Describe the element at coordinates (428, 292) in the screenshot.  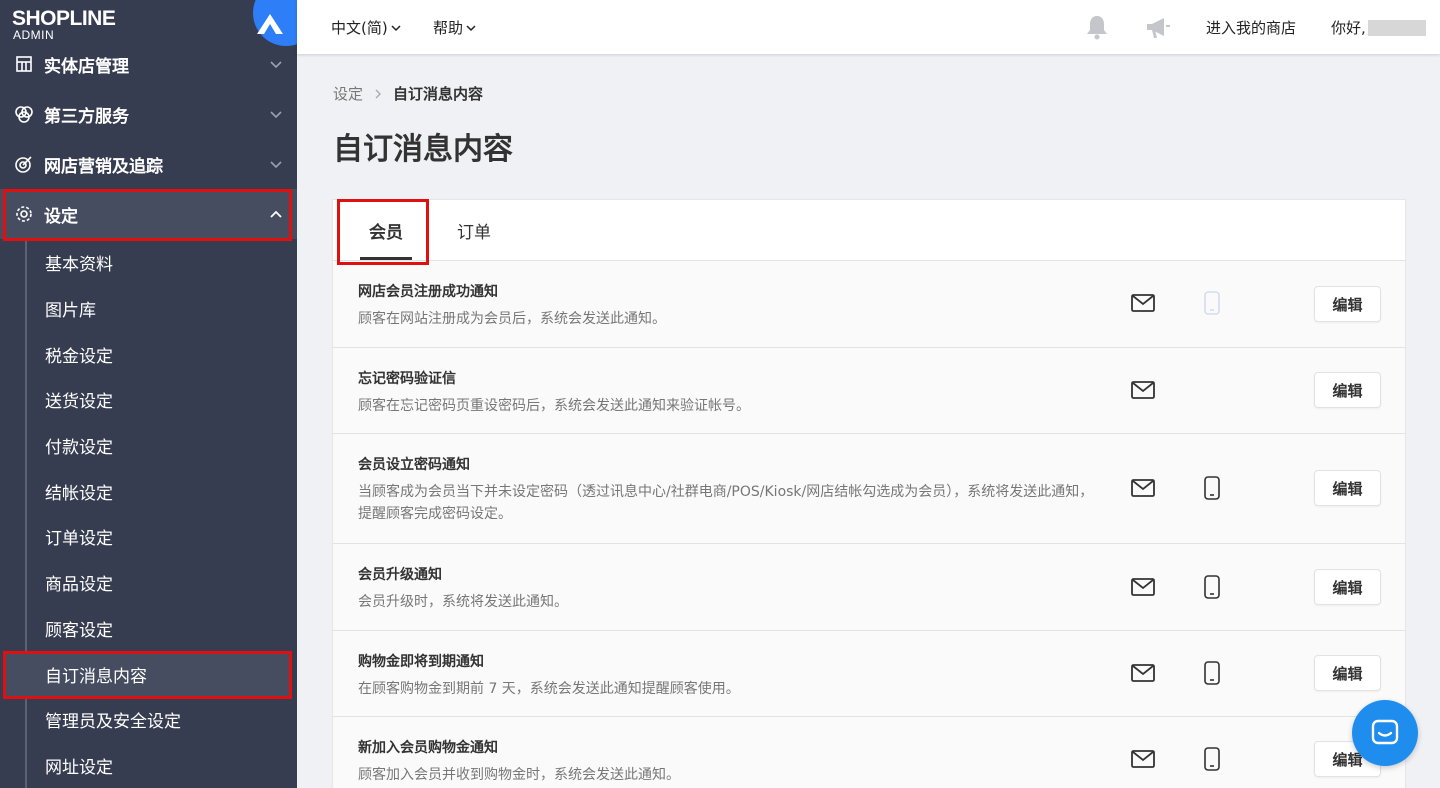
I see `notification-title: 网店会员注册成功通知` at that location.